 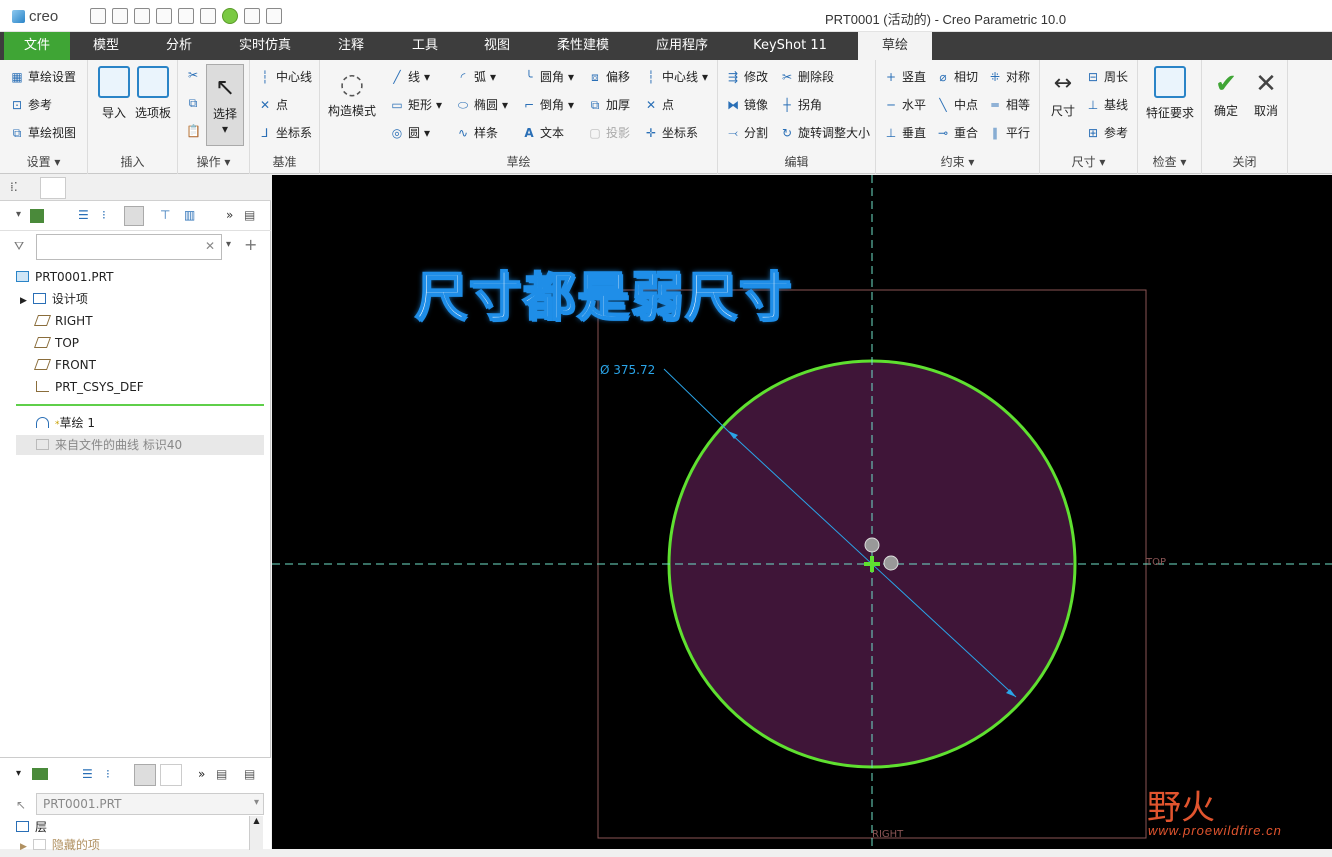 What do you see at coordinates (14, 187) in the screenshot?
I see `model-tree-tab-icon: ⁞⁚` at bounding box center [14, 187].